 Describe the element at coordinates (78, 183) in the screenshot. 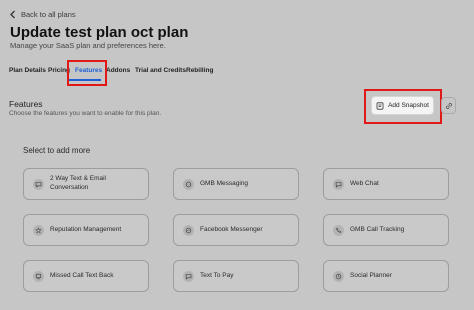

I see `feature-card-label: 2 Way Text & Email Conversation` at that location.